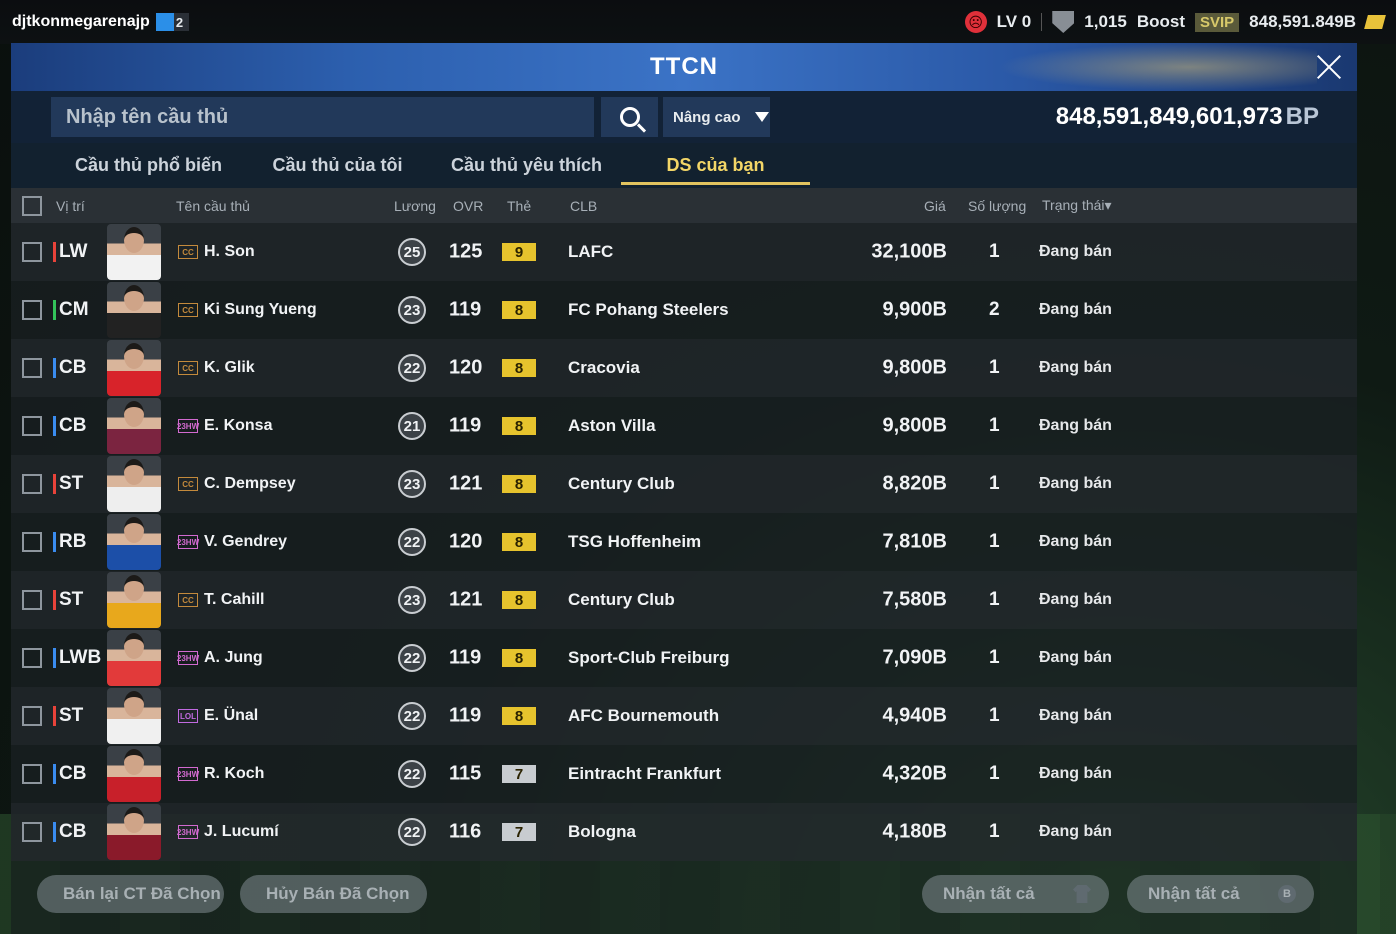 The height and width of the screenshot is (934, 1396). I want to click on boost-label: Boost, so click(1161, 22).